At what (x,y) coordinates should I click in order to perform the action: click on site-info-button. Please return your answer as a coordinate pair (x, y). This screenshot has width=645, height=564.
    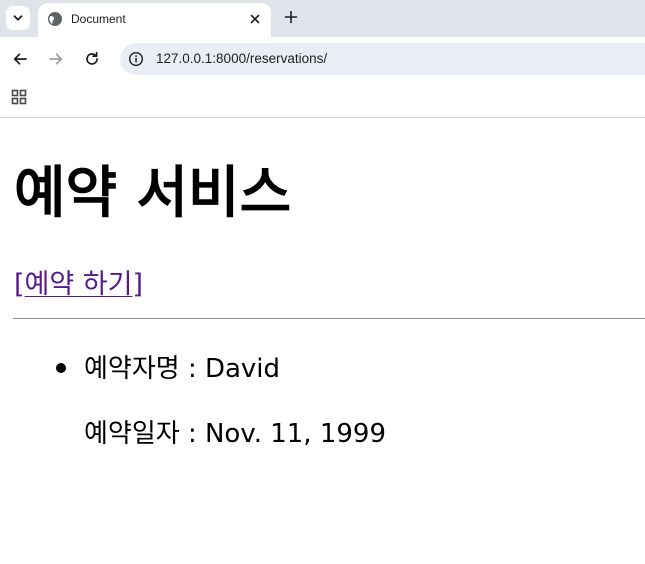
    Looking at the image, I should click on (136, 59).